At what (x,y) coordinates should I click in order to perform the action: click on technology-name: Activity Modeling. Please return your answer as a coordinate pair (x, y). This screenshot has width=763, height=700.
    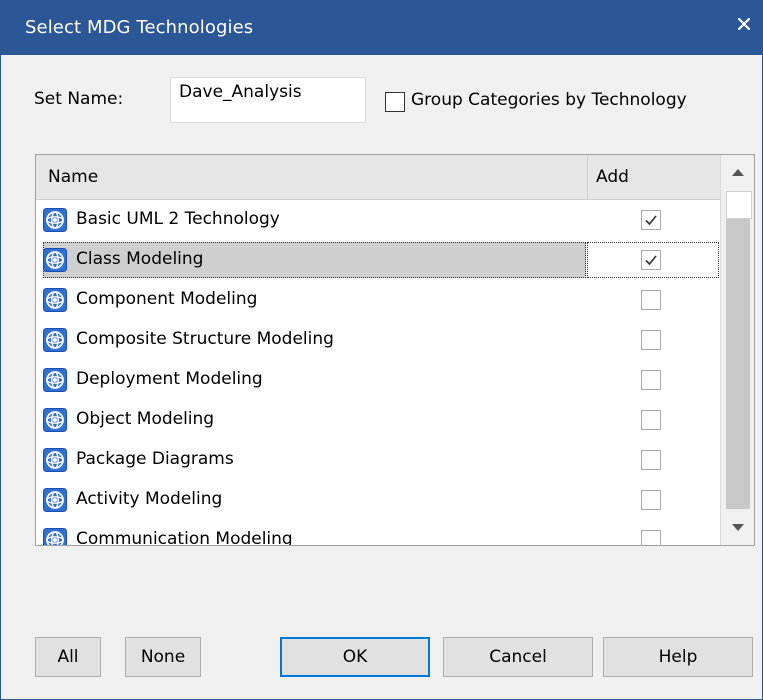
    Looking at the image, I should click on (149, 499).